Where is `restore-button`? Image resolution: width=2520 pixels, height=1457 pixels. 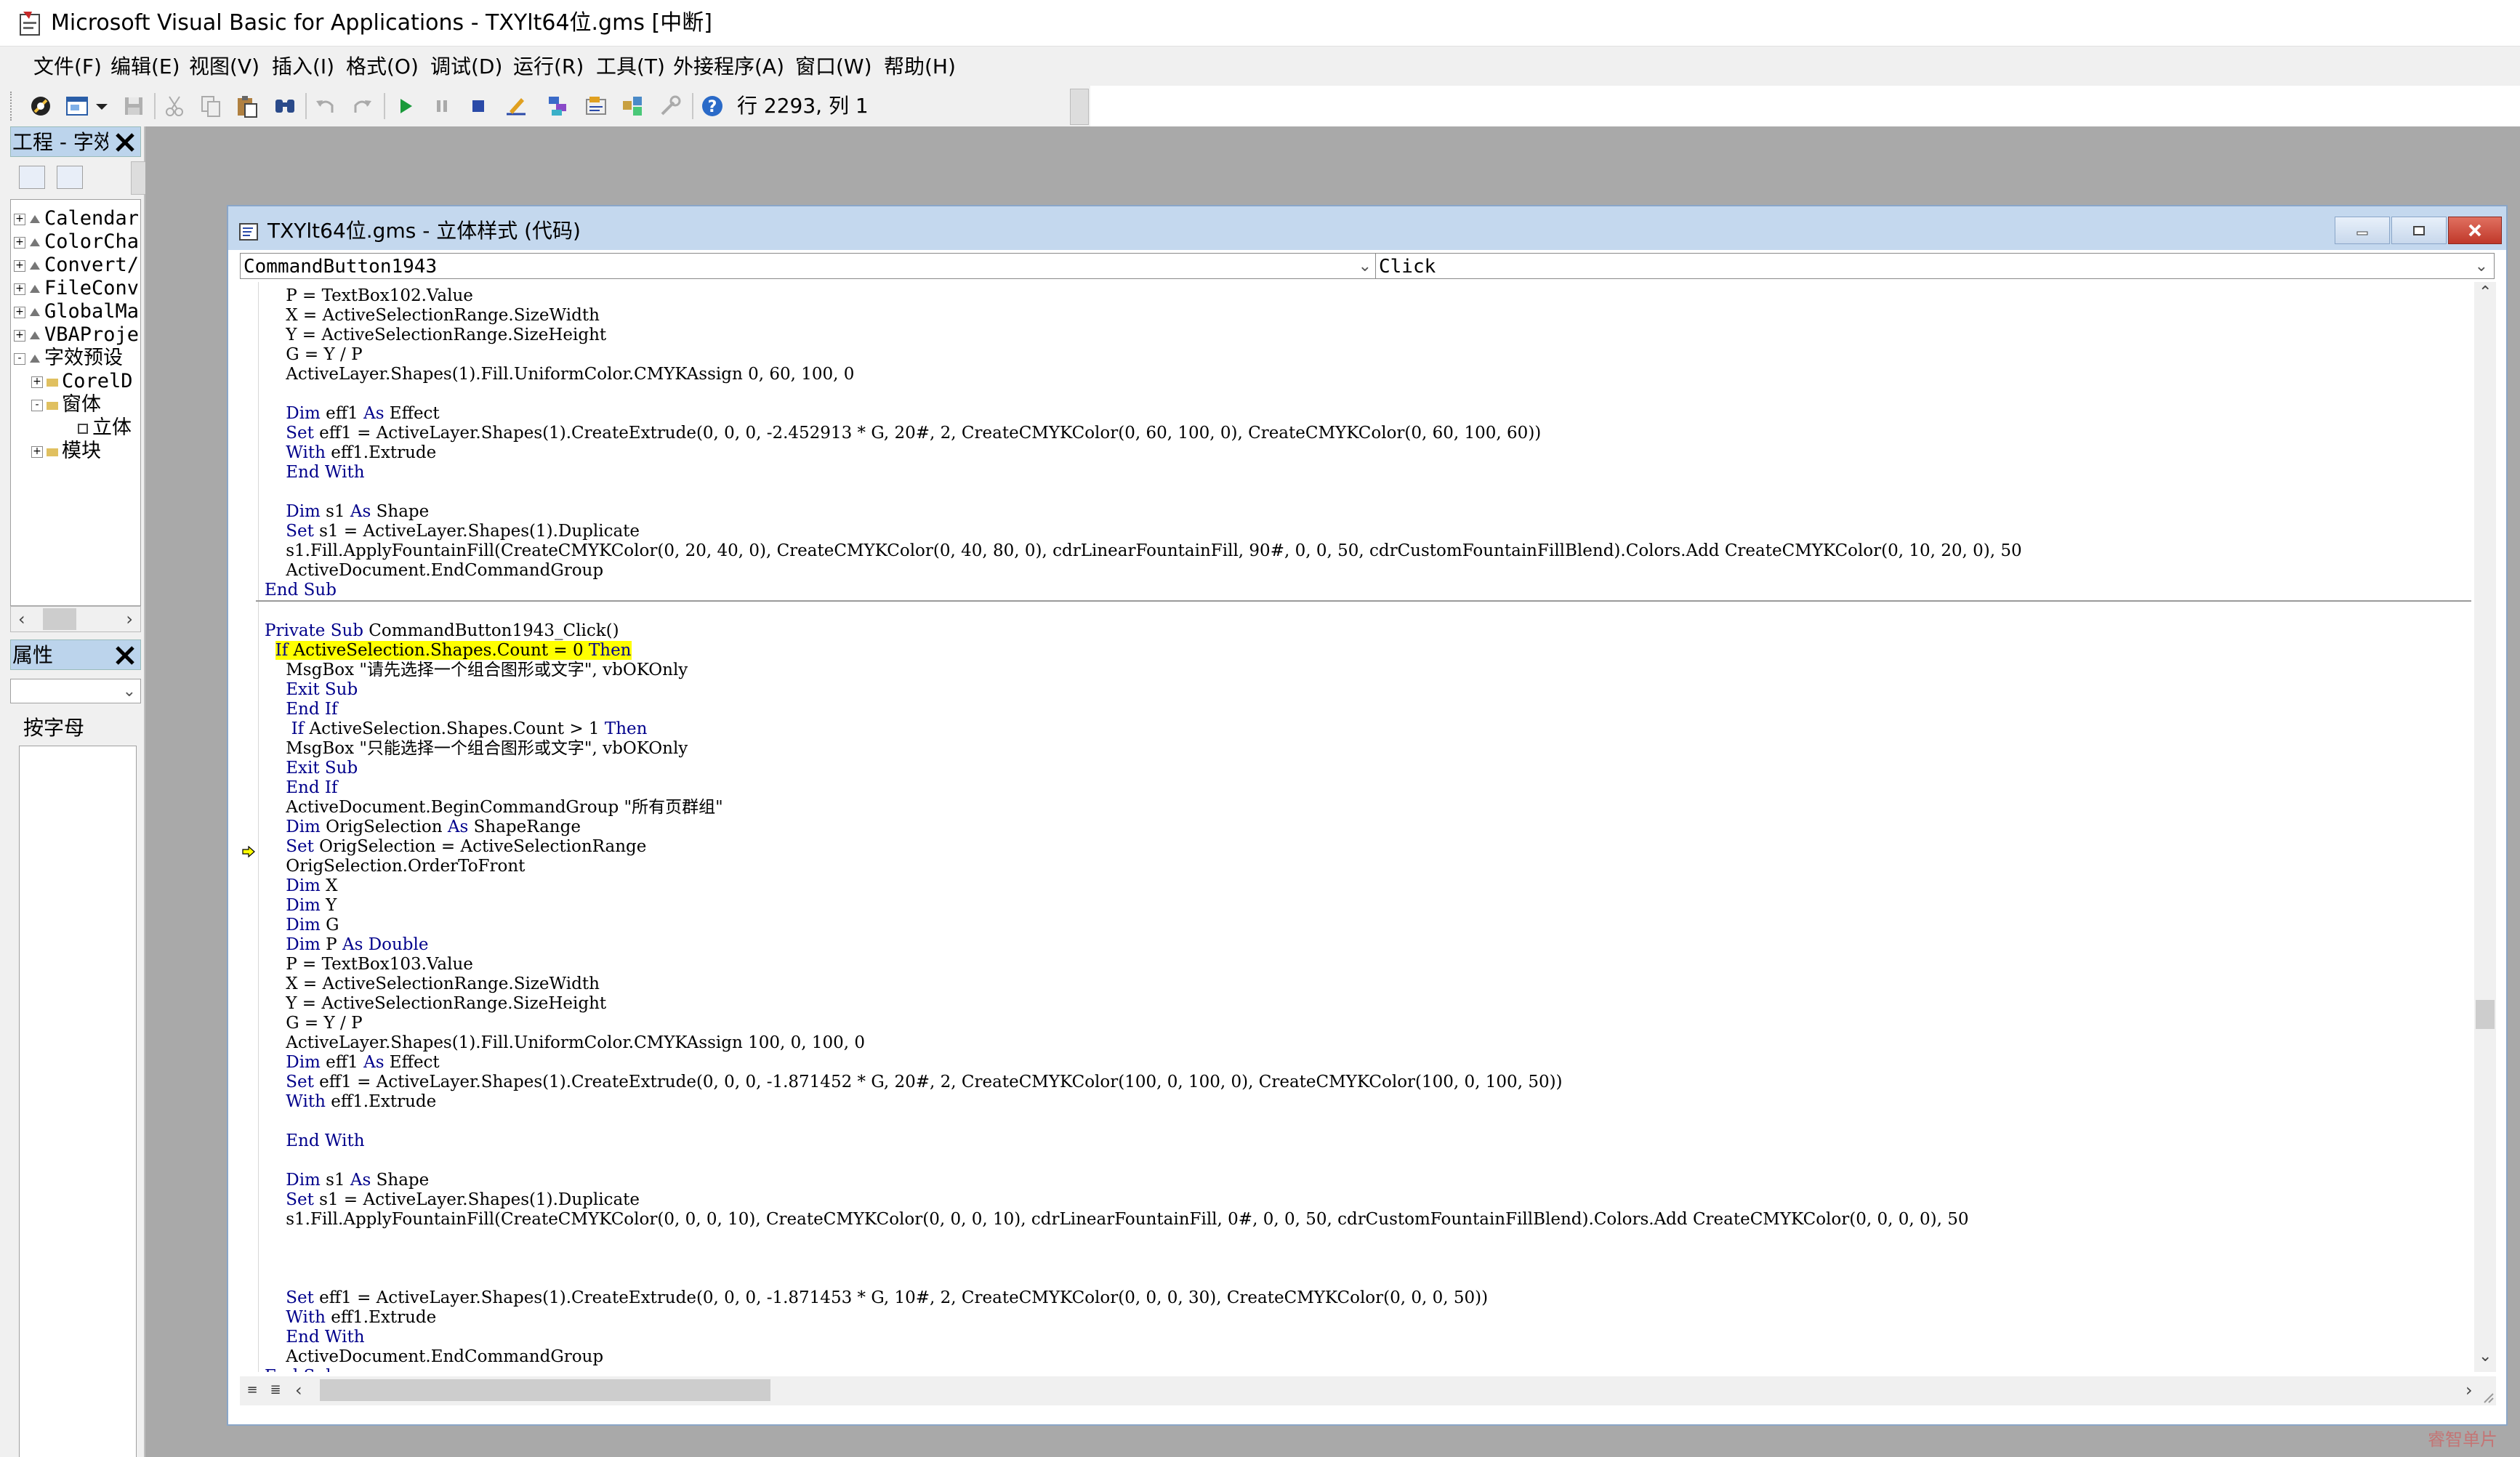 restore-button is located at coordinates (2419, 231).